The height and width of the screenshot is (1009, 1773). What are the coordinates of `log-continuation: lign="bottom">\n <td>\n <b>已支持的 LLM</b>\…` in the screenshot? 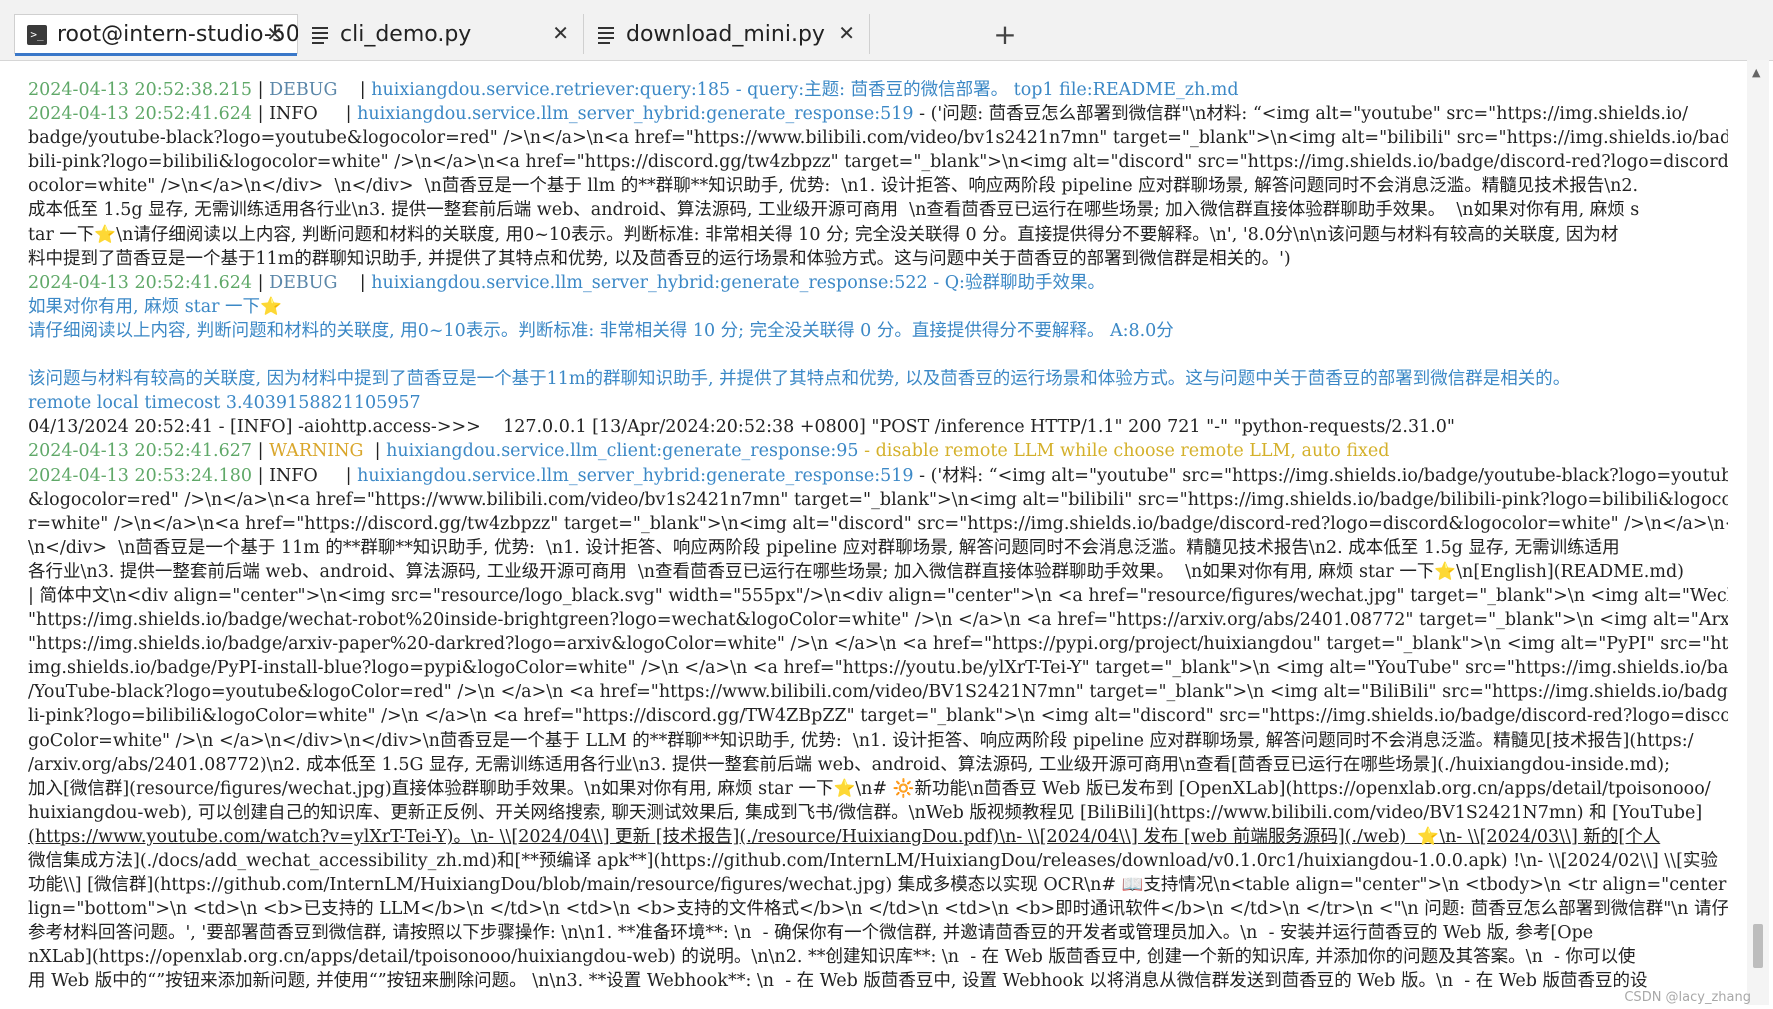 It's located at (878, 909).